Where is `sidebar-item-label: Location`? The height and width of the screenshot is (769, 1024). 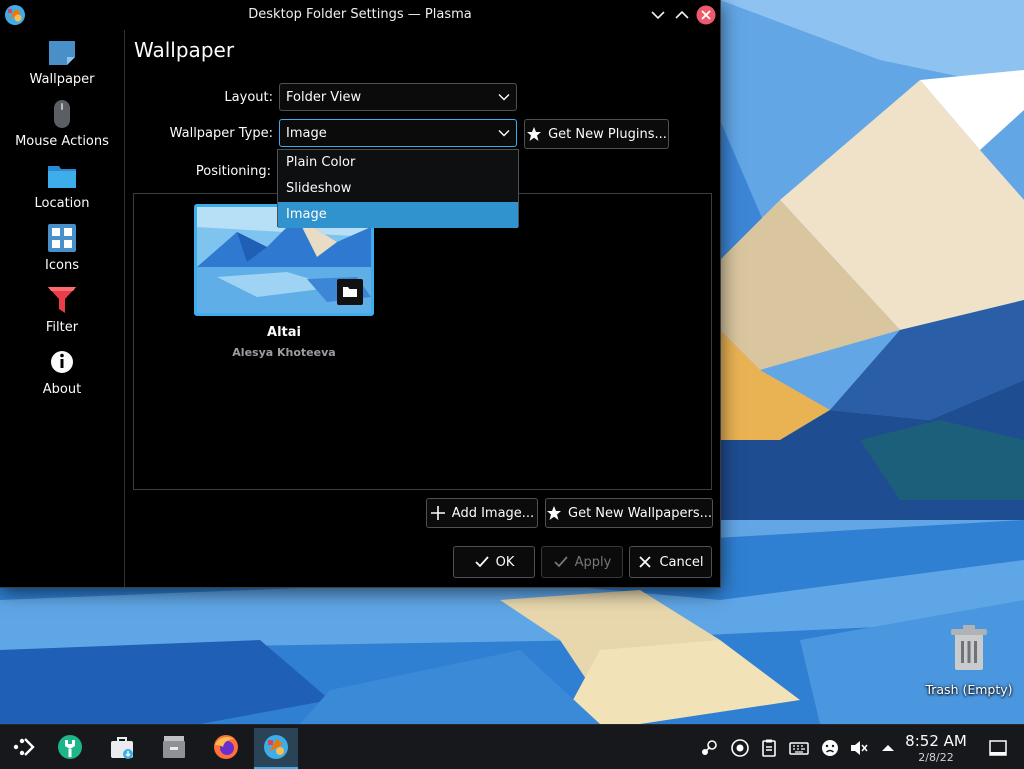 sidebar-item-label: Location is located at coordinates (62, 203).